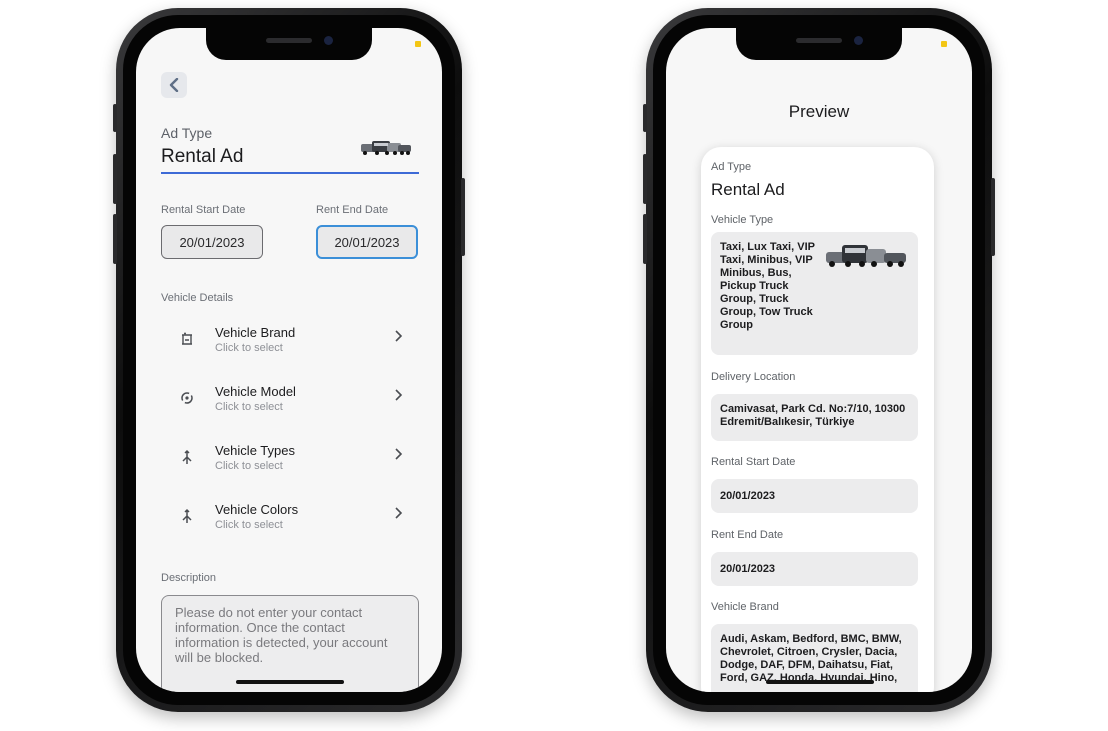  What do you see at coordinates (187, 338) in the screenshot?
I see `car-seat-icon` at bounding box center [187, 338].